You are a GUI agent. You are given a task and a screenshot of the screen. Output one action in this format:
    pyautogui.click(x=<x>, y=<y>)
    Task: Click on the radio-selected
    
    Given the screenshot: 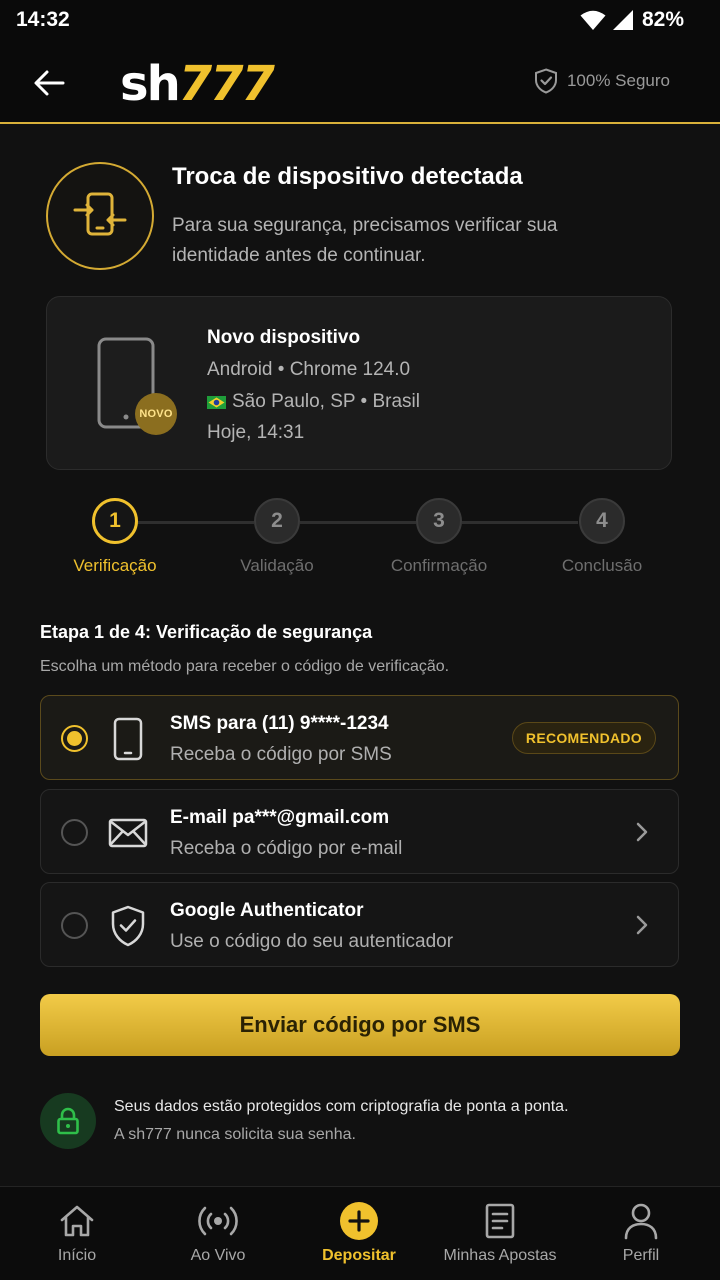 What is the action you would take?
    pyautogui.click(x=74, y=738)
    